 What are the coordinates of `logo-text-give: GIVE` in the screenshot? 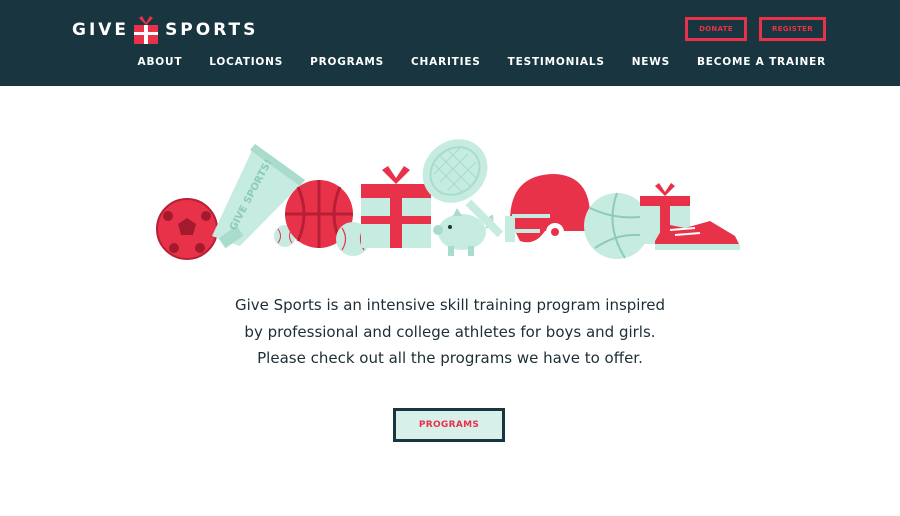 It's located at (101, 30).